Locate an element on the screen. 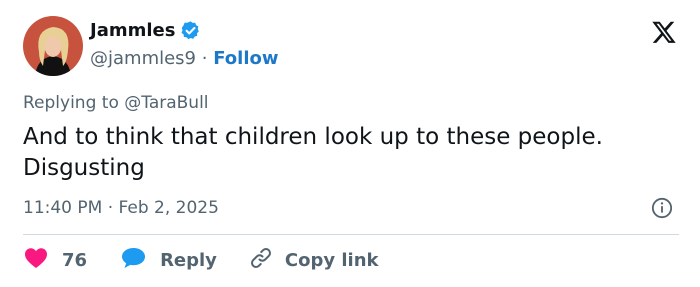 The height and width of the screenshot is (287, 700). speech-bubble-icon is located at coordinates (133, 260).